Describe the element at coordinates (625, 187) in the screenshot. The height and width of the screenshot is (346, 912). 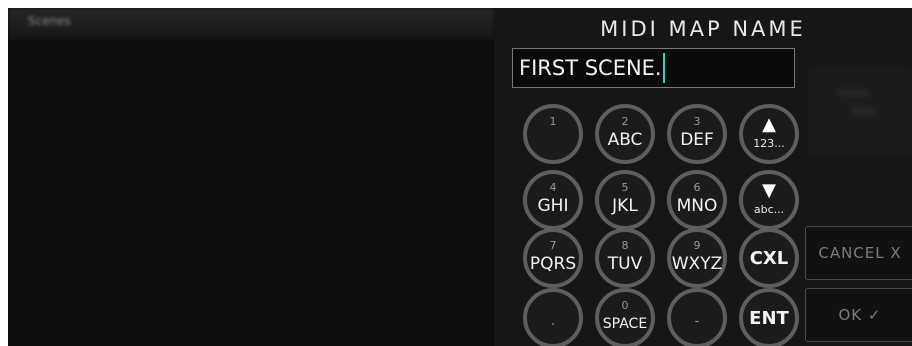
I see `key-5-number: 5` at that location.